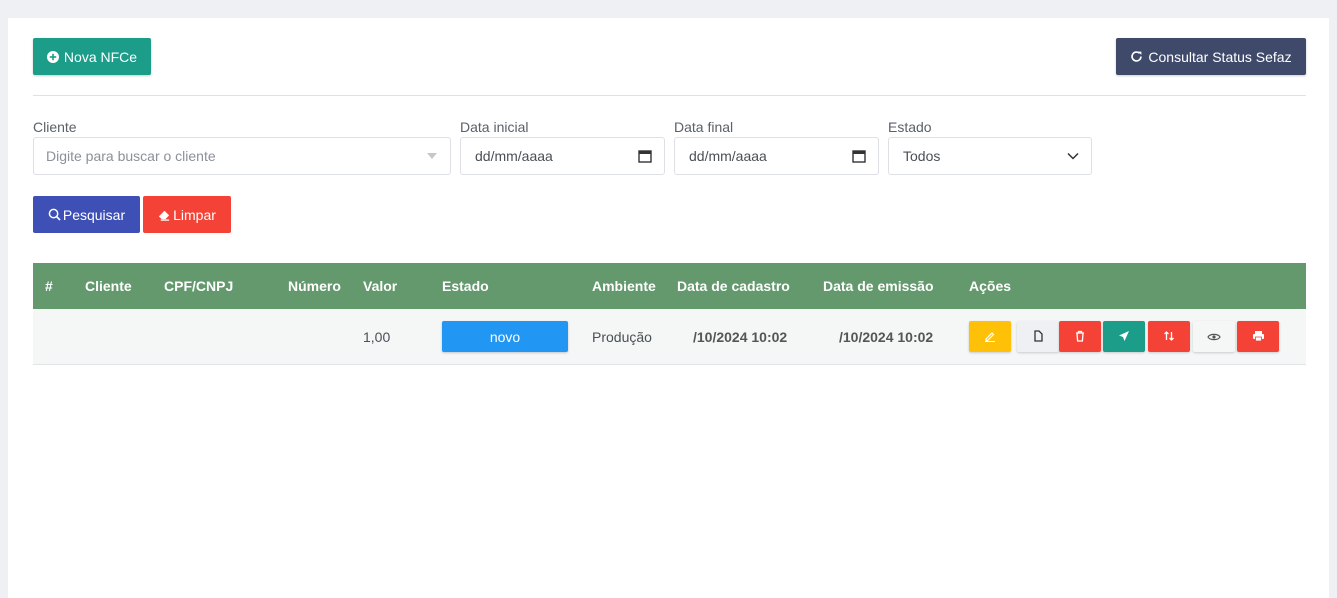 The height and width of the screenshot is (598, 1337). I want to click on view-button, so click(1214, 336).